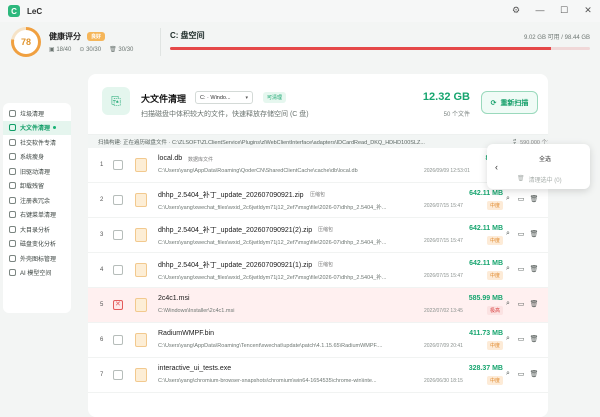 Image resolution: width=600 pixels, height=417 pixels. I want to click on select-all-option: 全选, so click(545, 158).